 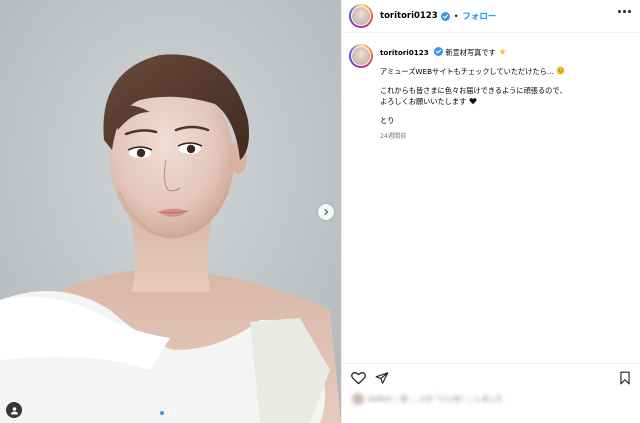 What do you see at coordinates (470, 52) in the screenshot?
I see `caption-text: 新宣材写真です` at bounding box center [470, 52].